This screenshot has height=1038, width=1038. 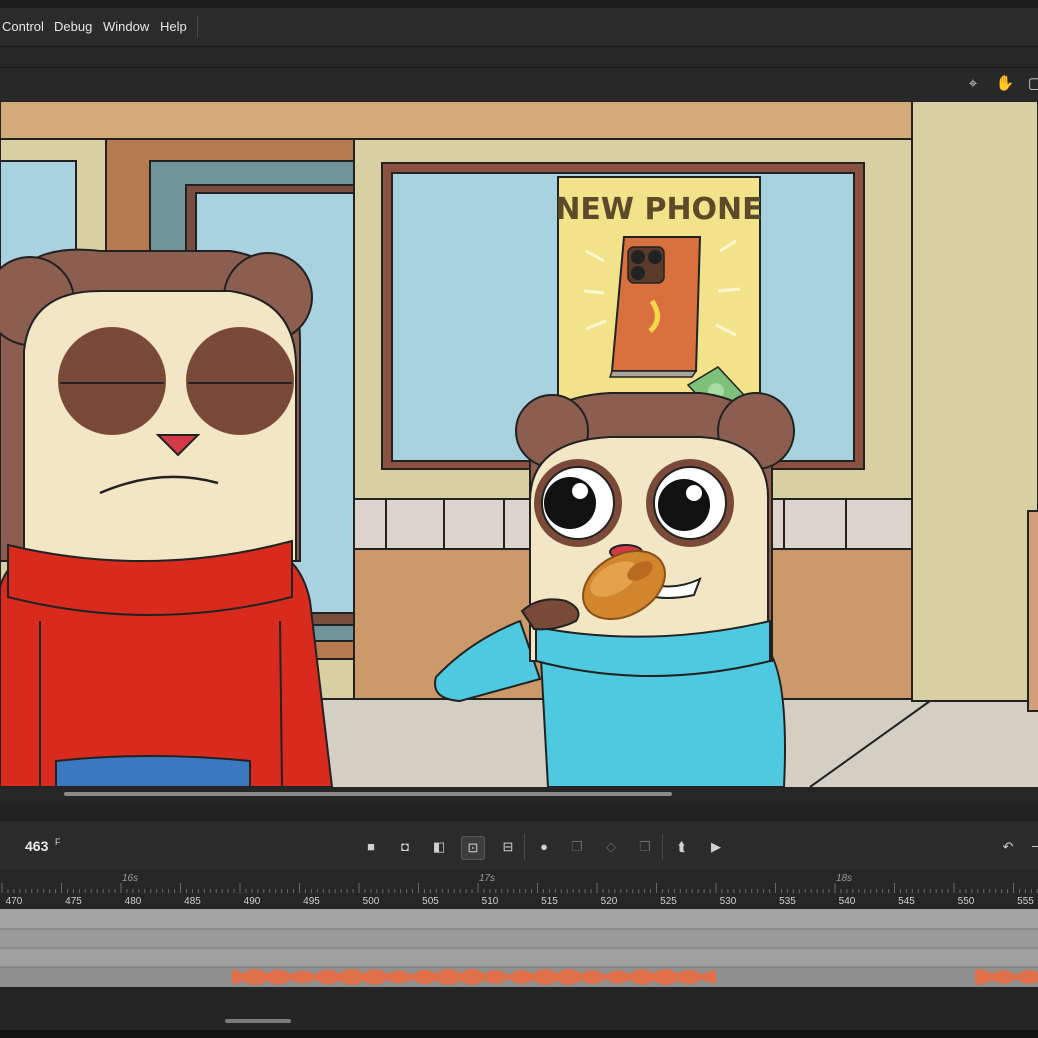 What do you see at coordinates (973, 84) in the screenshot?
I see `snap-icon: ⌖` at bounding box center [973, 84].